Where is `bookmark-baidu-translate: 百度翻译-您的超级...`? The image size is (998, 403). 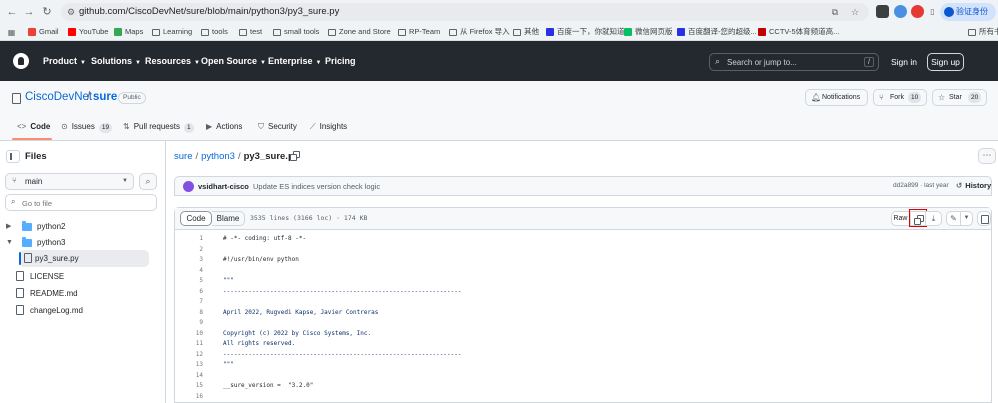
bookmark-baidu-translate: 百度翻译-您的超级... is located at coordinates (717, 32).